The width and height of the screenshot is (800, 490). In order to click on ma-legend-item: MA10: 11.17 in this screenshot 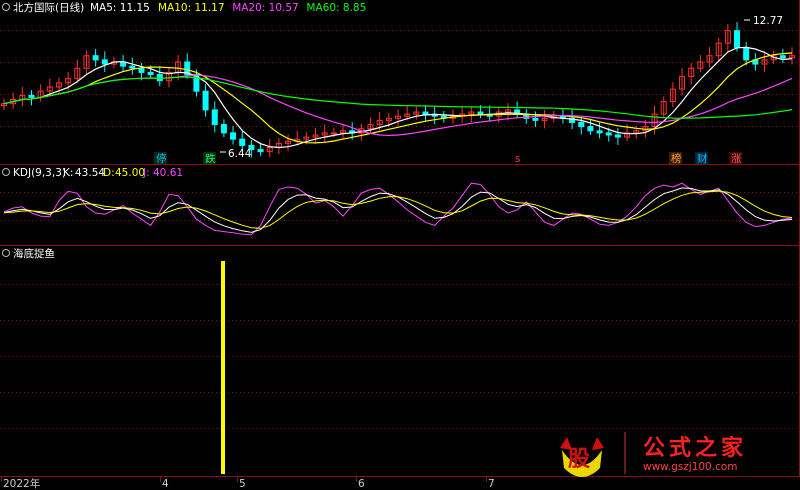, I will do `click(191, 8)`.